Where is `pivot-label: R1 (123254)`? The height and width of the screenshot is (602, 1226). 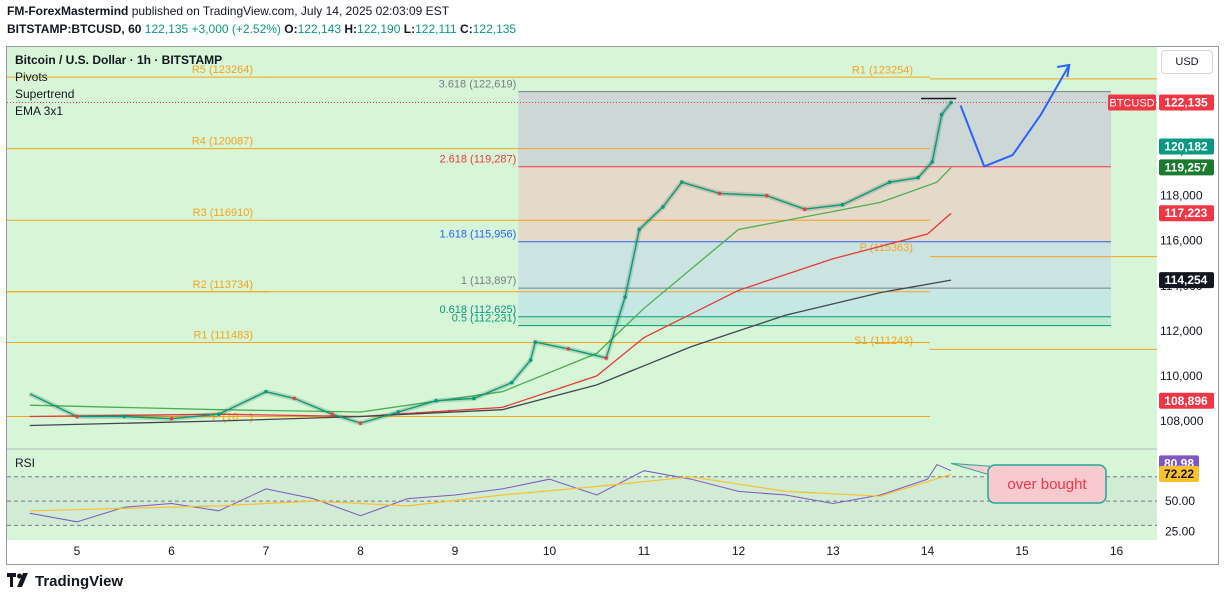 pivot-label: R1 (123254) is located at coordinates (882, 70).